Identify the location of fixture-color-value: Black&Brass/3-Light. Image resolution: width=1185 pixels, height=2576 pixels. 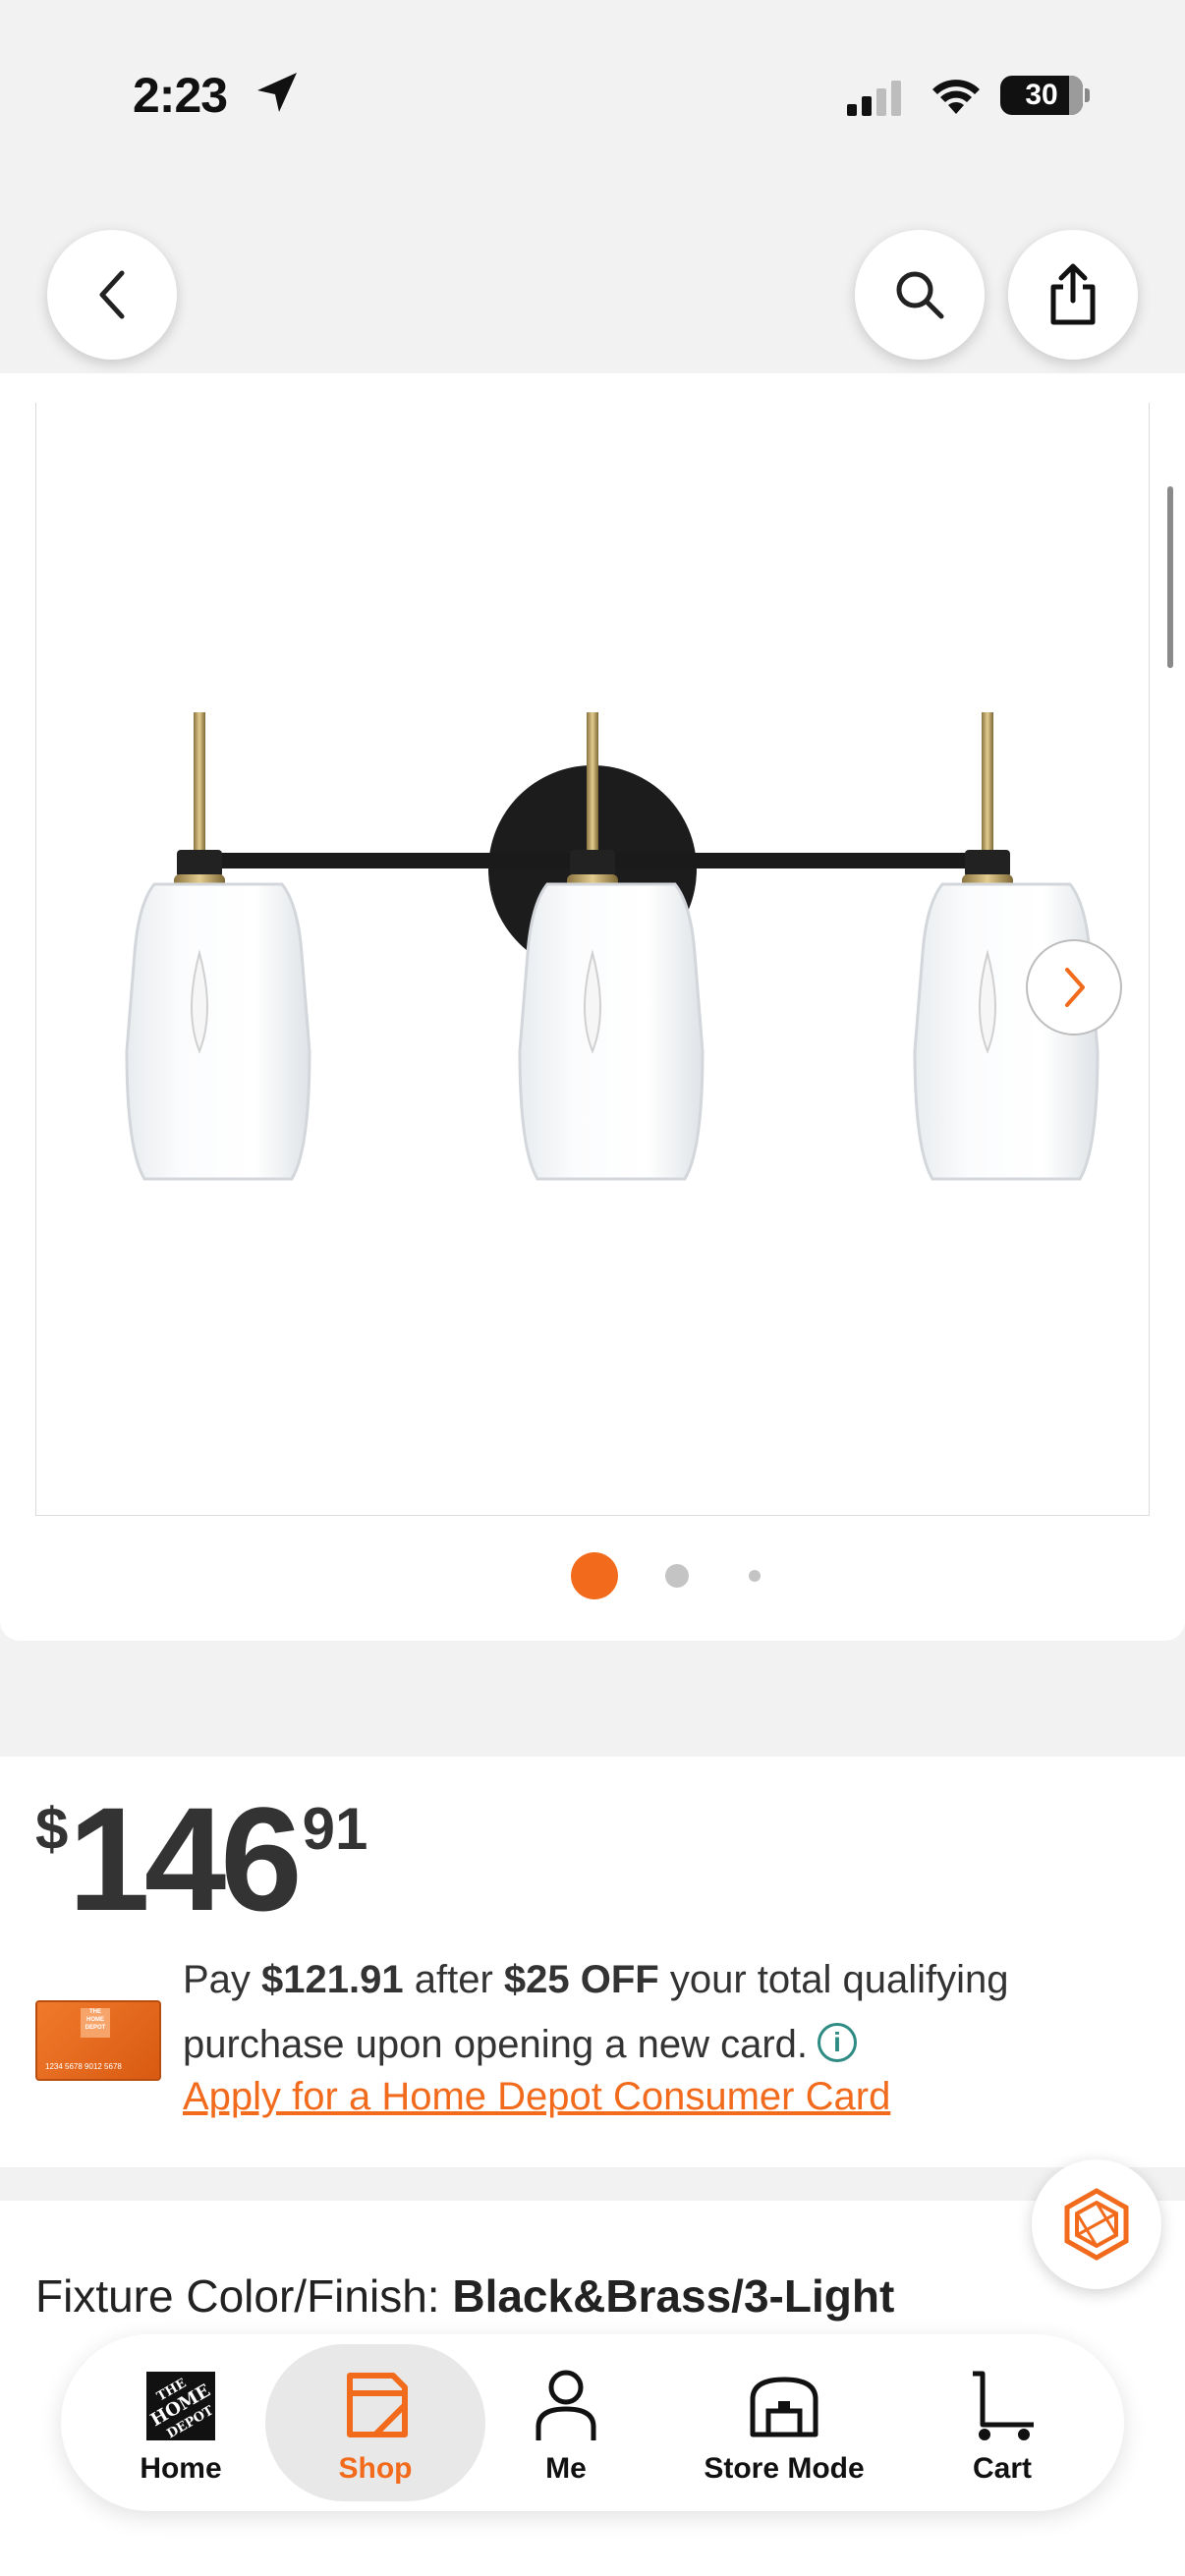
(674, 2296).